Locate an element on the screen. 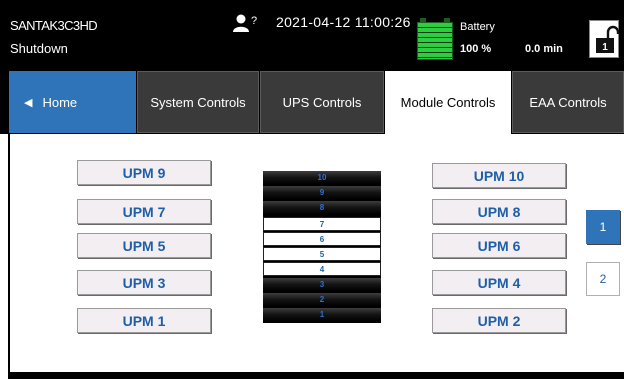 This screenshot has height=379, width=624. device-name: SANTAK3C3HD is located at coordinates (54, 25).